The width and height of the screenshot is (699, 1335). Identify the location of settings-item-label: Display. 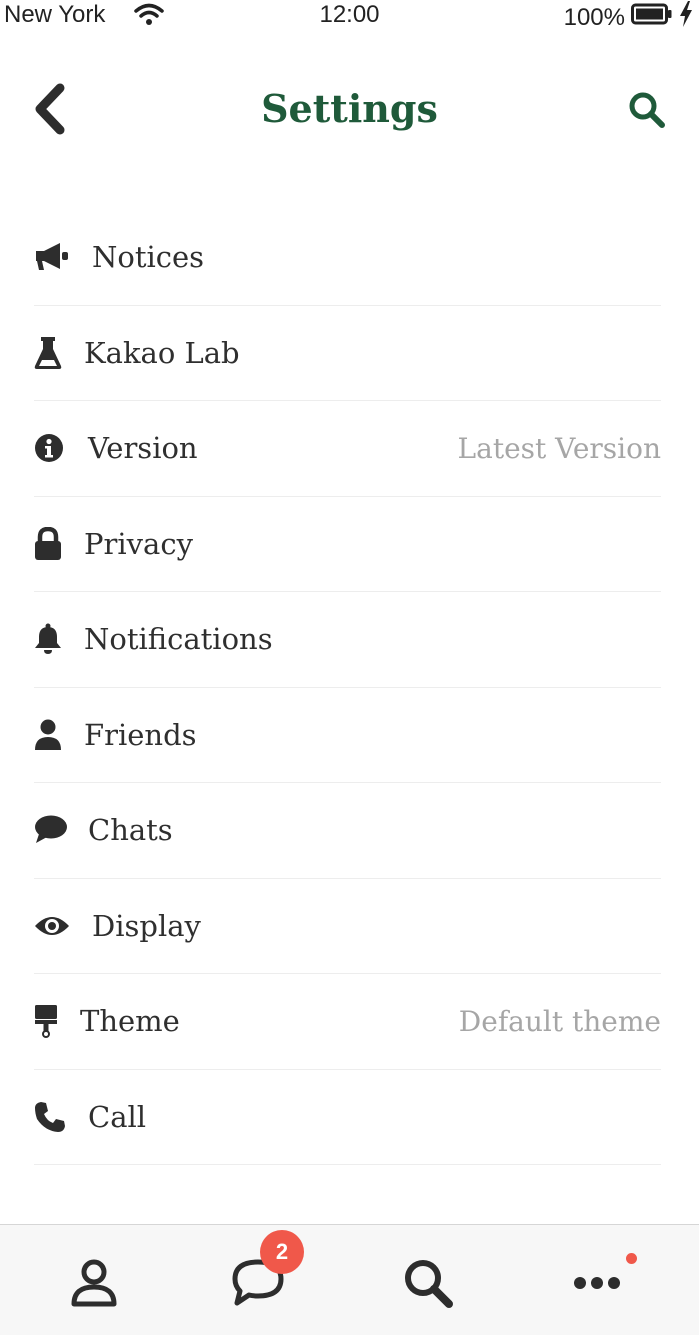
(146, 925).